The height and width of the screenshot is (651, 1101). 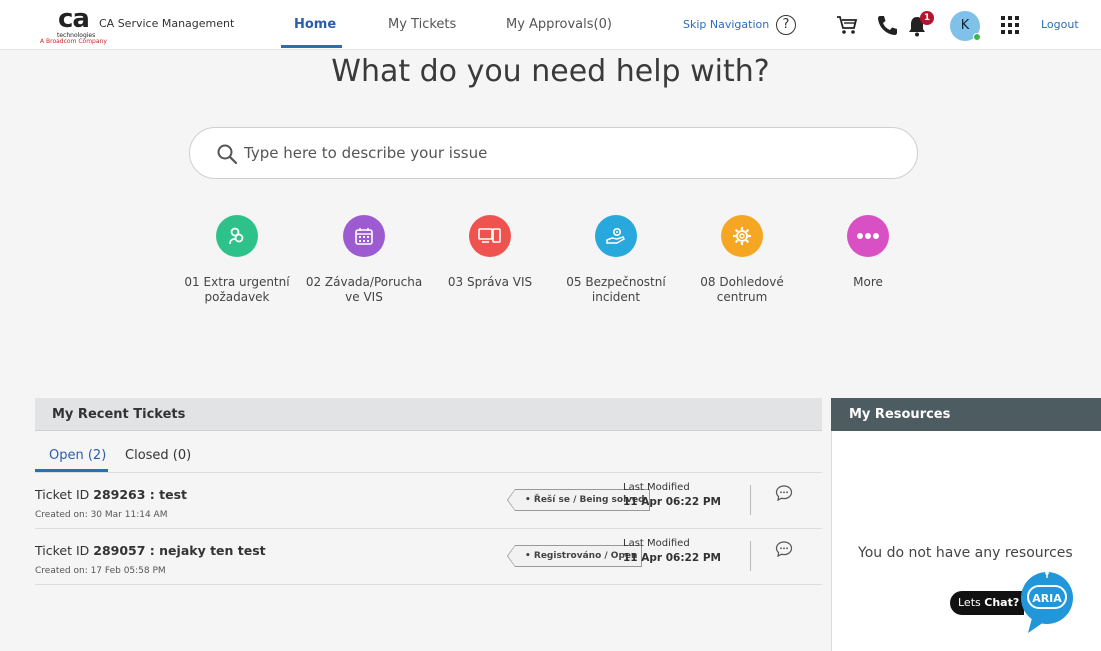 What do you see at coordinates (364, 236) in the screenshot?
I see `calendar-icon` at bounding box center [364, 236].